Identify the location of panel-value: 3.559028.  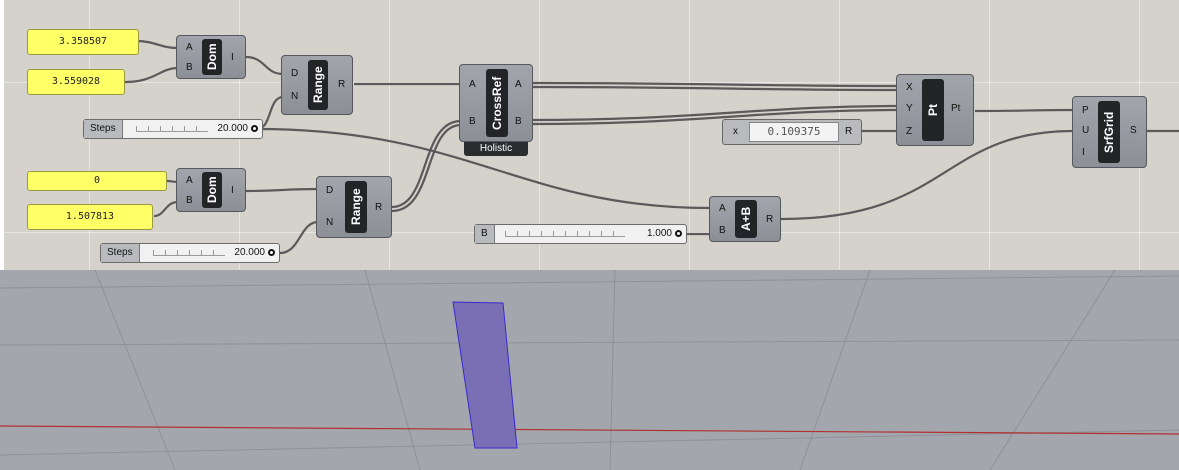
(76, 81).